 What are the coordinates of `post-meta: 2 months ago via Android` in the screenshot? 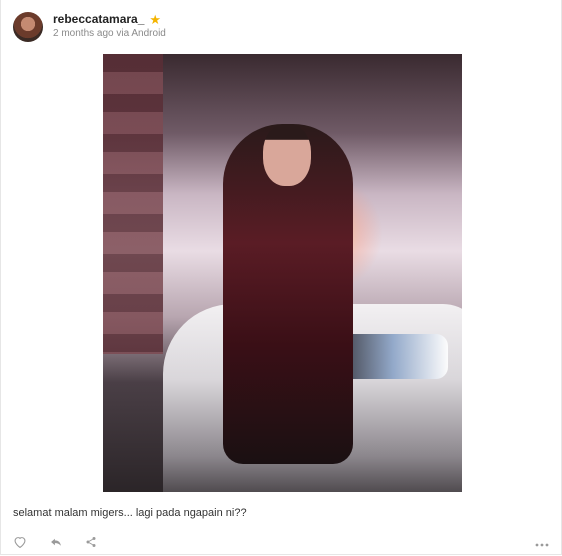 It's located at (109, 33).